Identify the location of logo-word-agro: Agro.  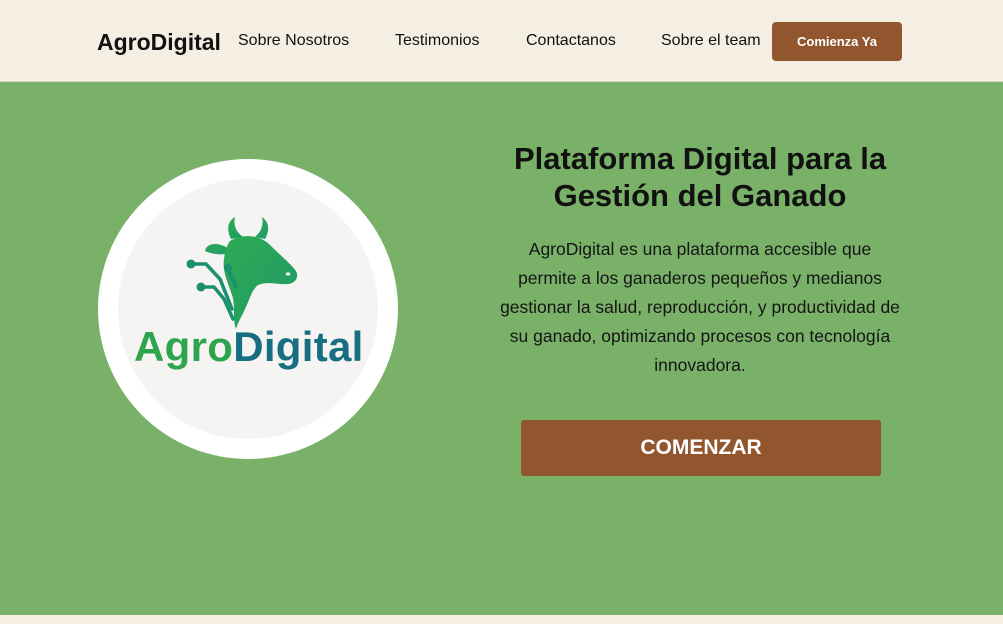
(184, 346).